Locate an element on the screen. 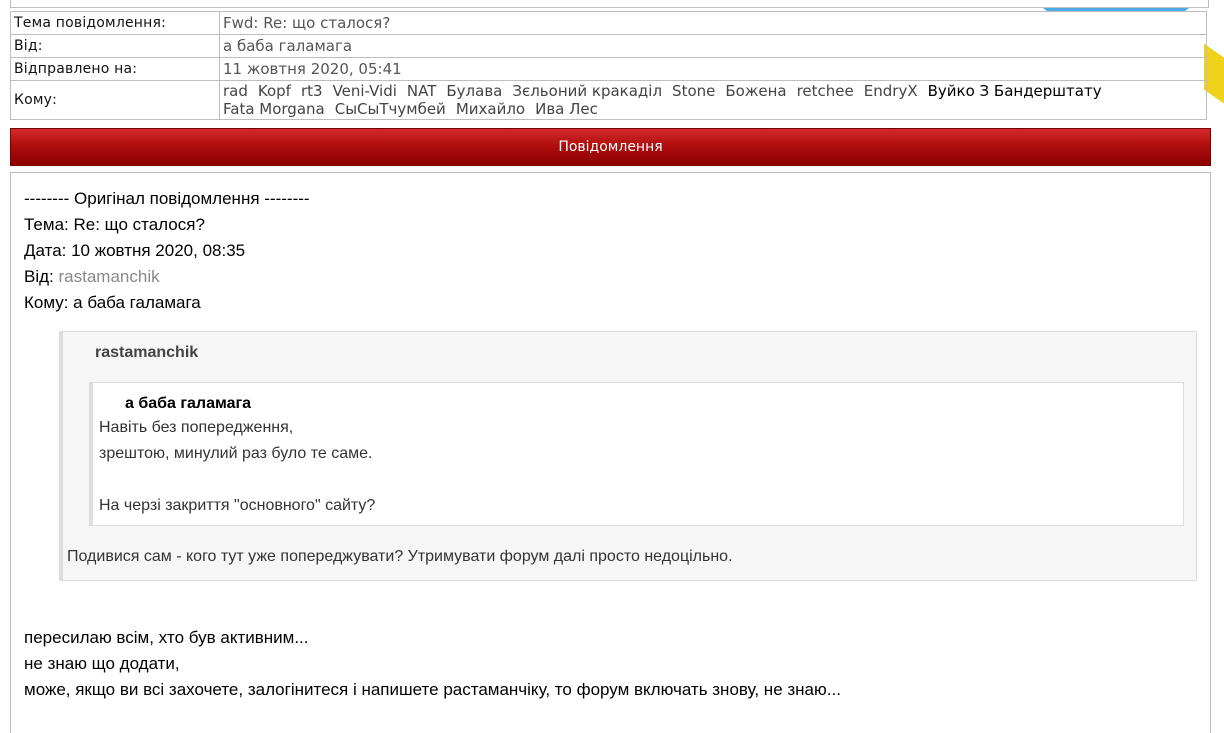 Image resolution: width=1224 pixels, height=733 pixels. from-row: Від: а баба галамага is located at coordinates (608, 46).